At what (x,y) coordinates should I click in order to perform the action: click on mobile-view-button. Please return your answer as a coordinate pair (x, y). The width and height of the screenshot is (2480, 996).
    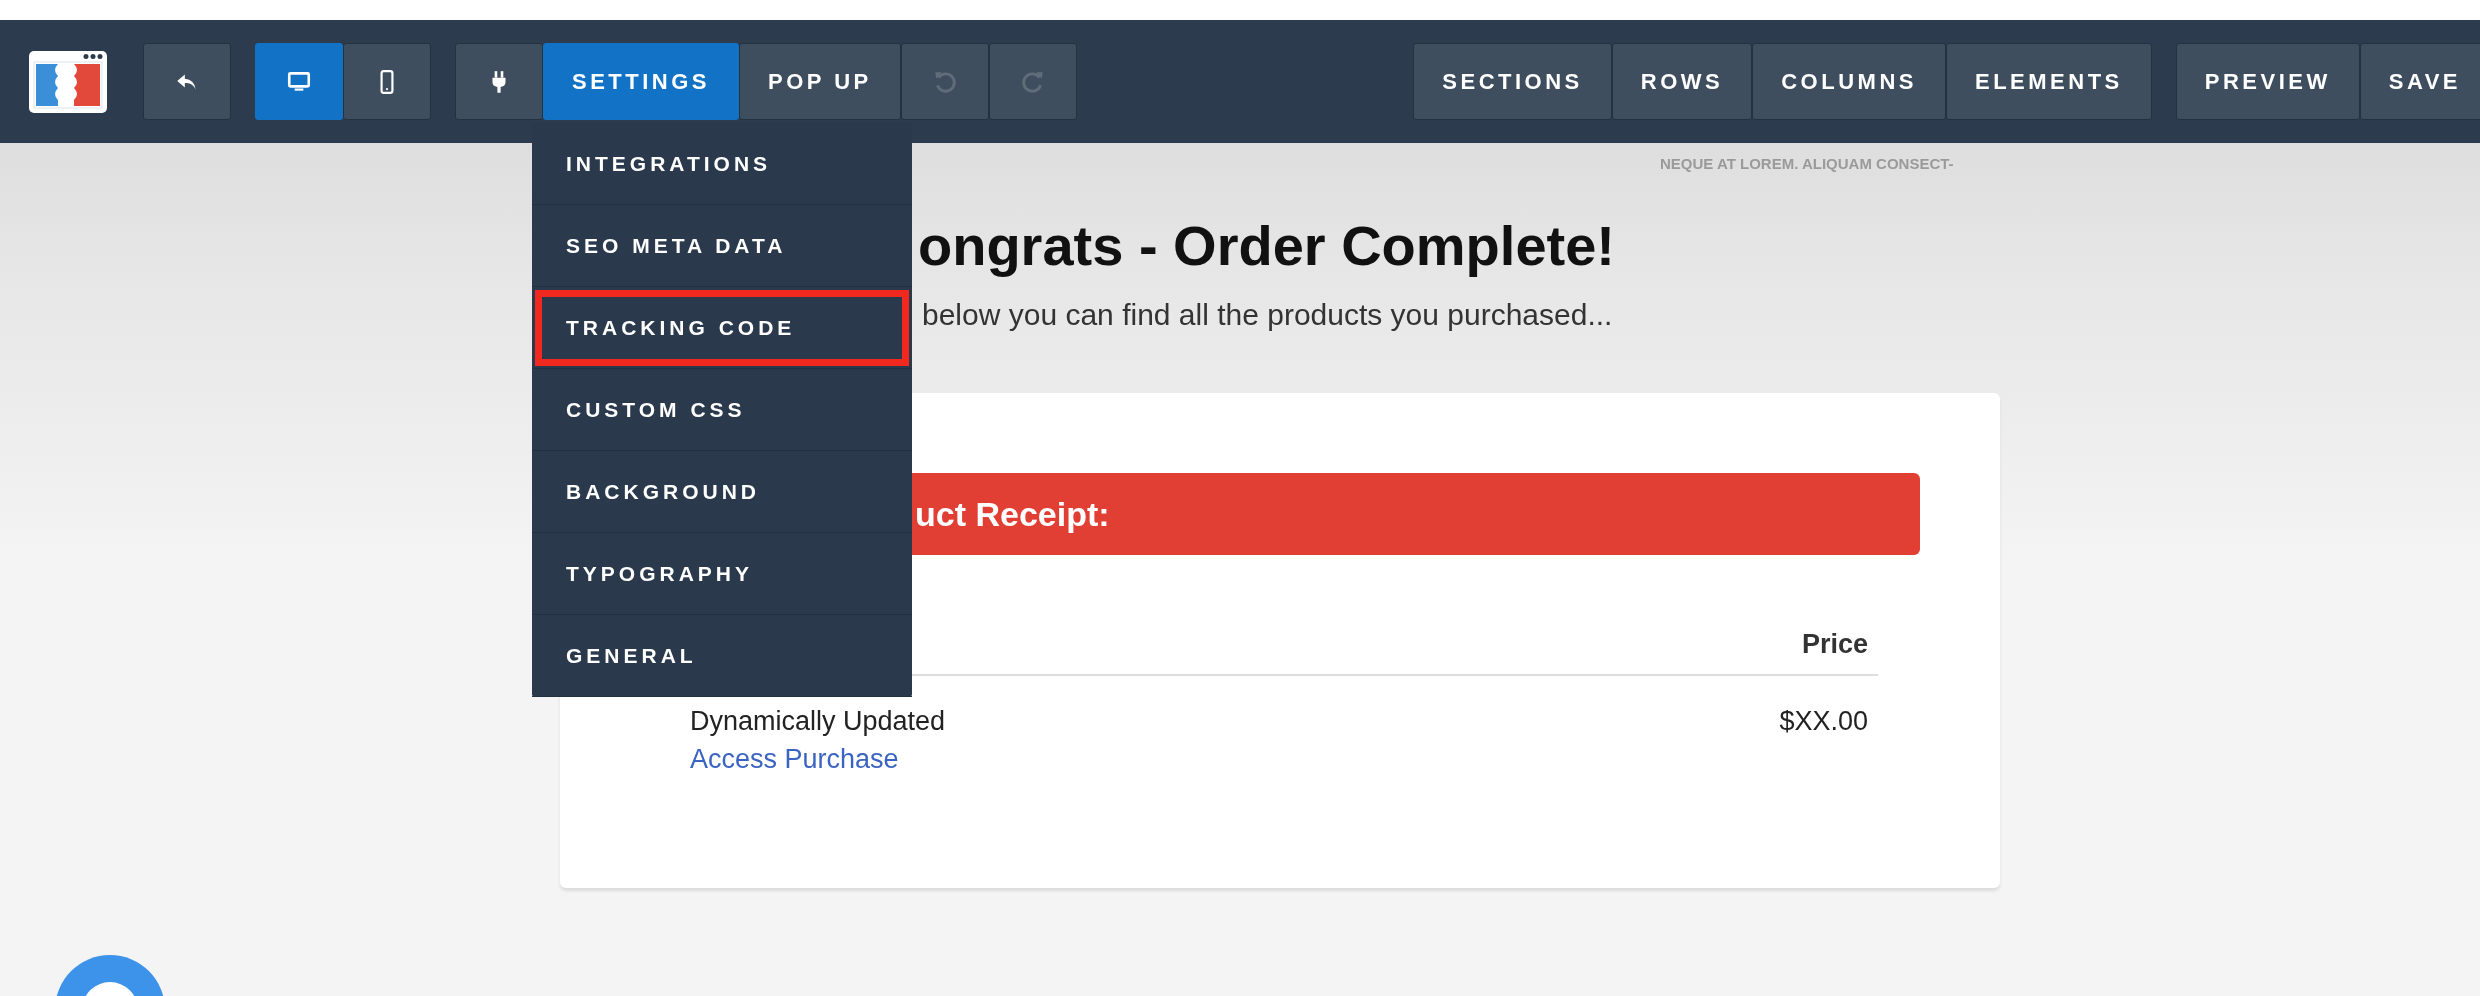
    Looking at the image, I should click on (387, 81).